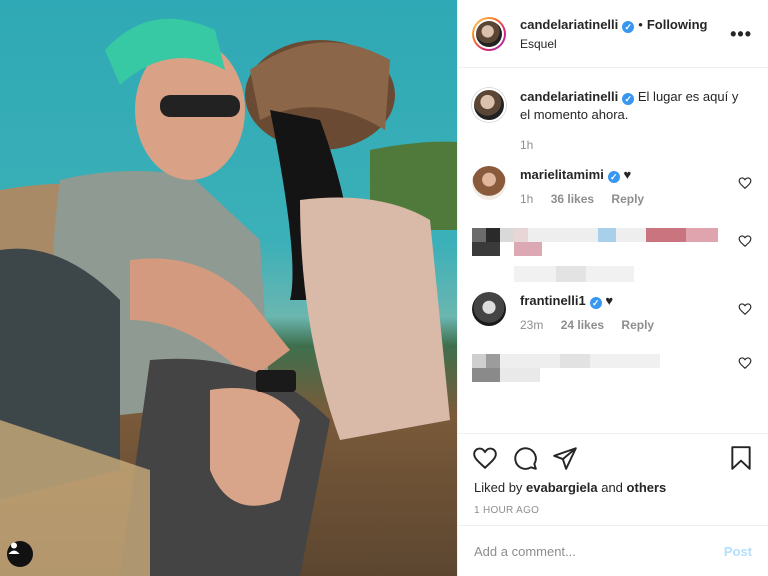 The height and width of the screenshot is (576, 768). What do you see at coordinates (532, 325) in the screenshot?
I see `comment-time: 23m` at bounding box center [532, 325].